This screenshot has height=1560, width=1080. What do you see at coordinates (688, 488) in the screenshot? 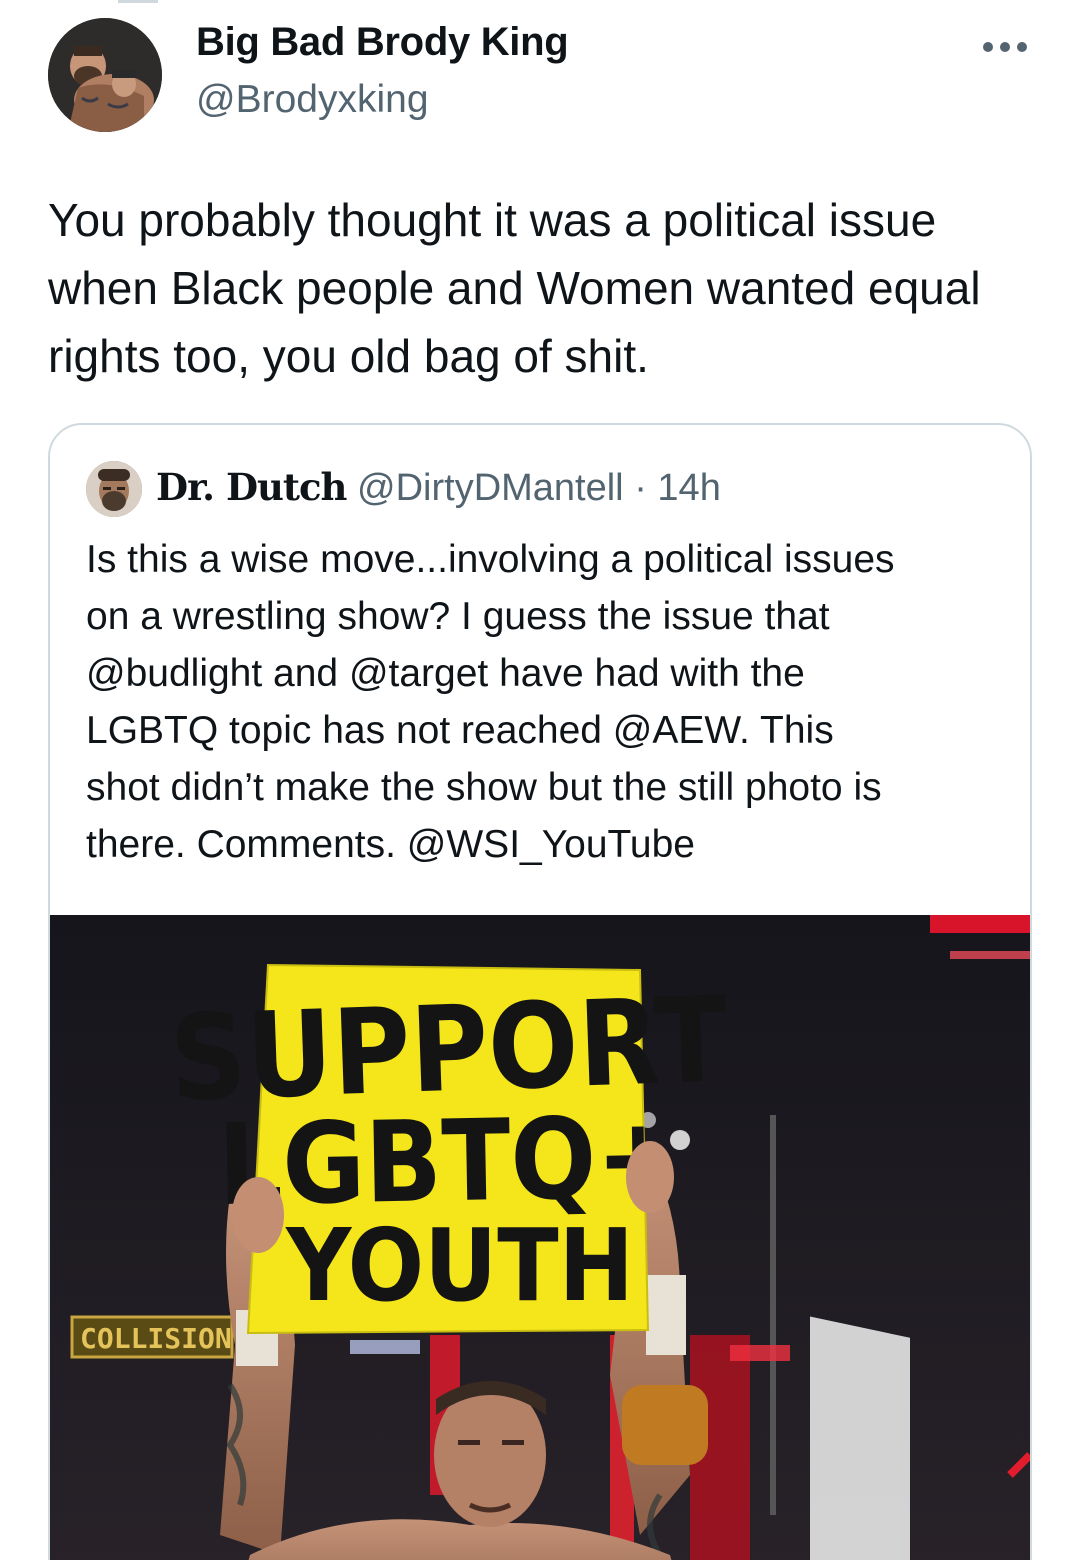
I see `quoted-timestamp: 14h` at bounding box center [688, 488].